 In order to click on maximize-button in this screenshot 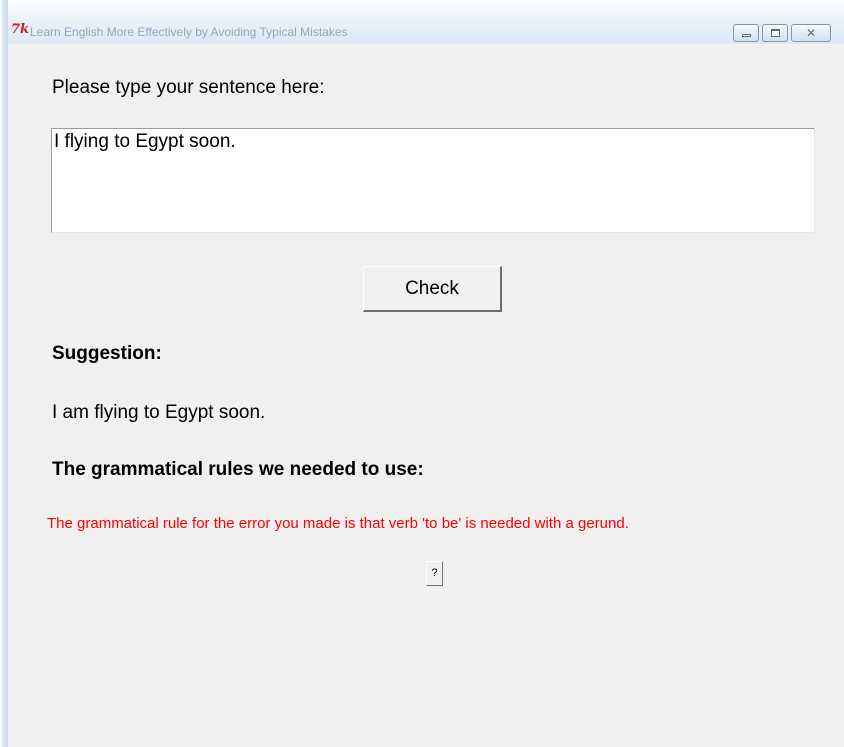, I will do `click(775, 33)`.